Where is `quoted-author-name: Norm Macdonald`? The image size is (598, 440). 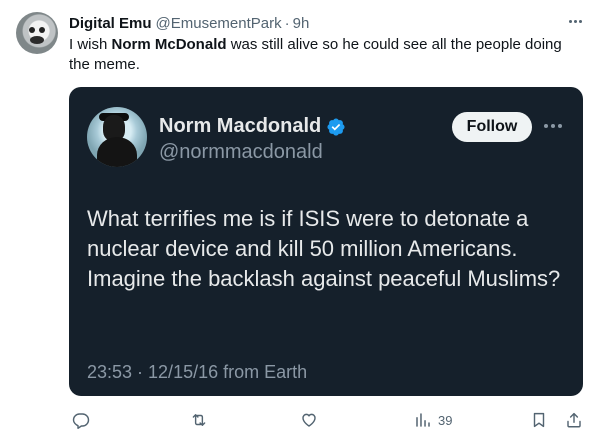
quoted-author-name: Norm Macdonald is located at coordinates (240, 126).